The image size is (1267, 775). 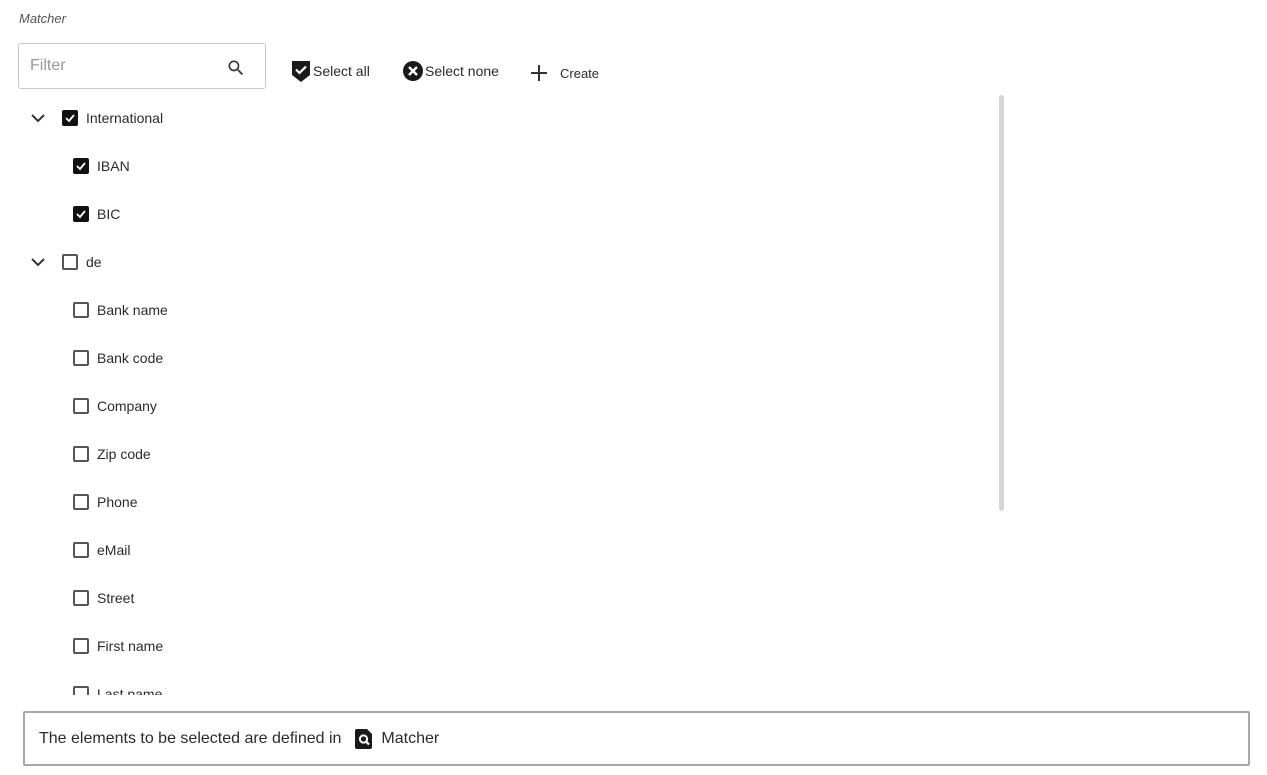 I want to click on item-label: Phone, so click(x=117, y=502).